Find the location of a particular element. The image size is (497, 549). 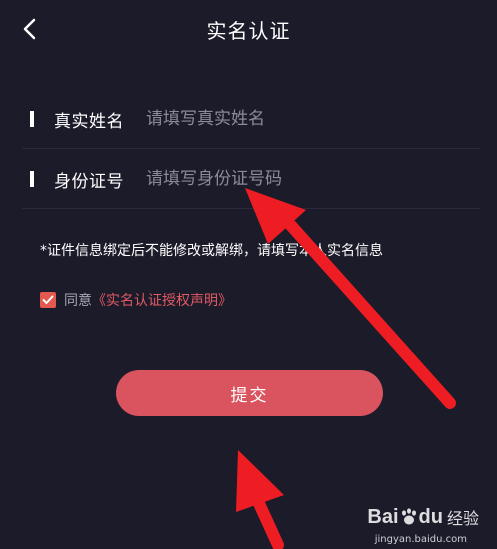

watermark-text: 经验 is located at coordinates (462, 518).